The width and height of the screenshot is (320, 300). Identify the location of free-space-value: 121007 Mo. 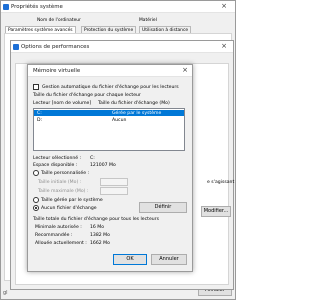
(103, 165).